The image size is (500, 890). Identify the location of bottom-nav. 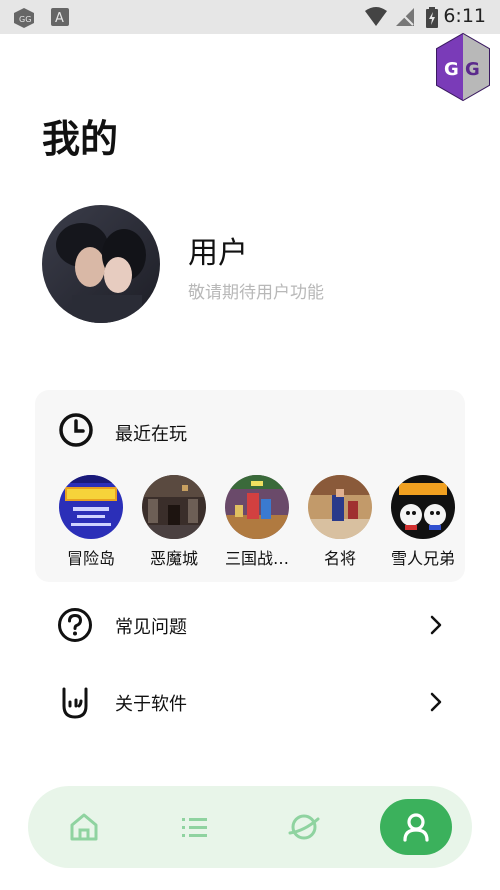
(250, 827).